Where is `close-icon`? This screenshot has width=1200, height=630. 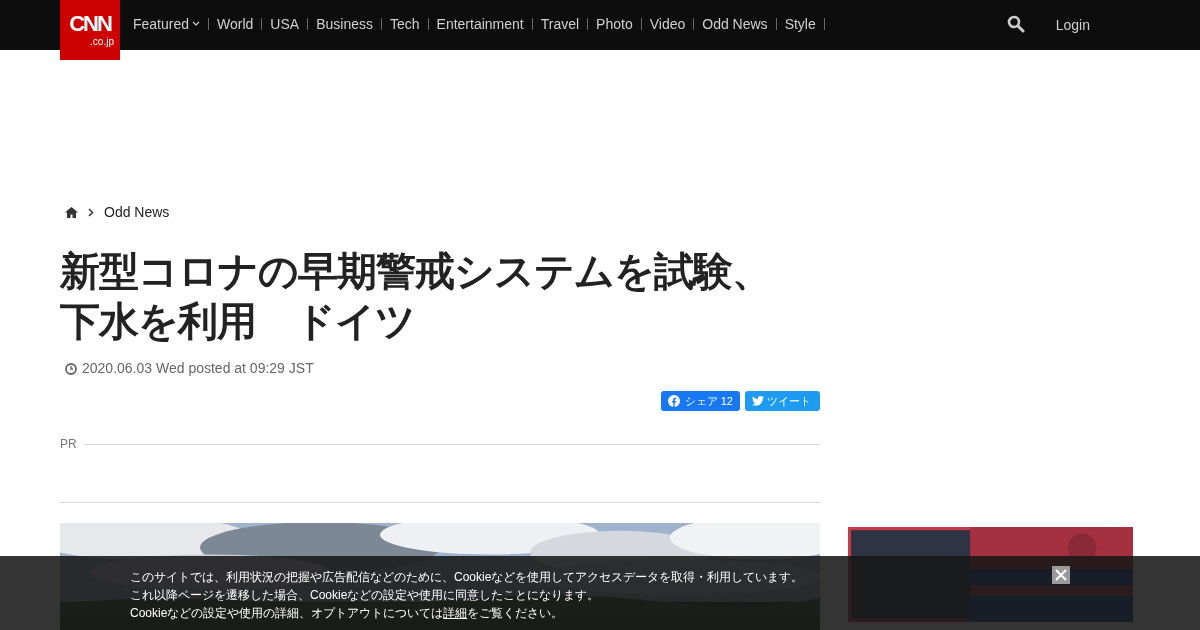 close-icon is located at coordinates (1061, 575).